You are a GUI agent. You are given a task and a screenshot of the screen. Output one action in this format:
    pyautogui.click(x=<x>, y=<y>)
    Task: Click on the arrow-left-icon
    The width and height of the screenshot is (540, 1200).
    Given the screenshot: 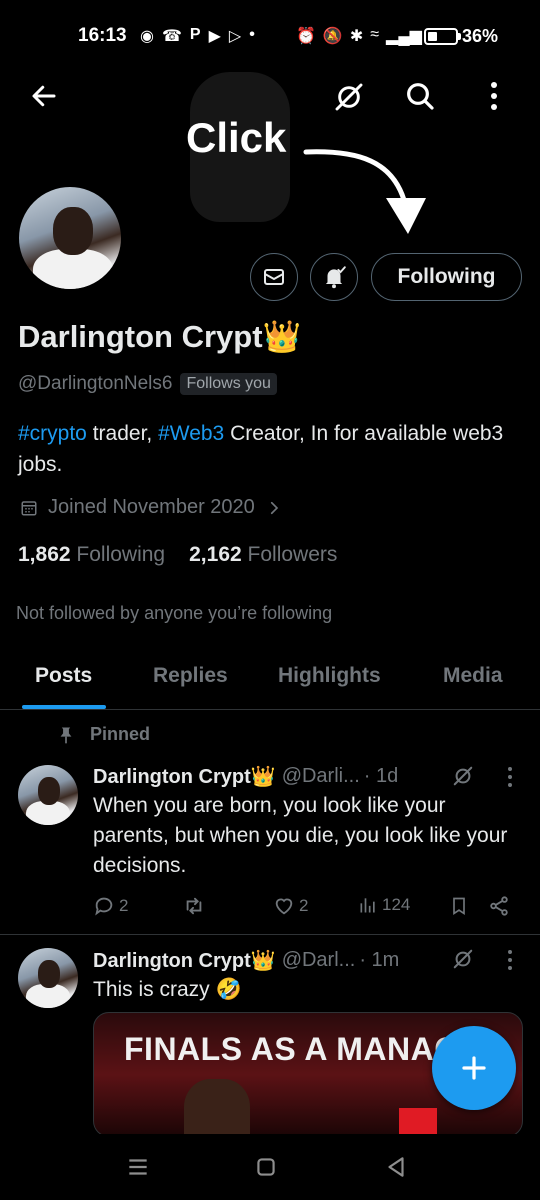 What is the action you would take?
    pyautogui.click(x=44, y=96)
    